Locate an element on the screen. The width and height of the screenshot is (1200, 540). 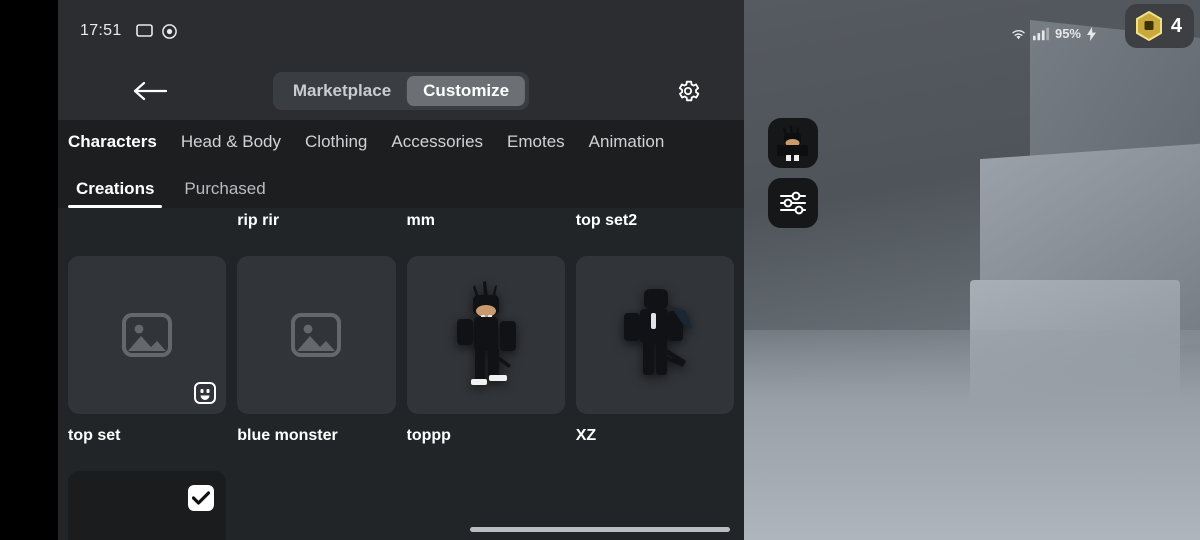
charging-bolt-icon is located at coordinates (1091, 33).